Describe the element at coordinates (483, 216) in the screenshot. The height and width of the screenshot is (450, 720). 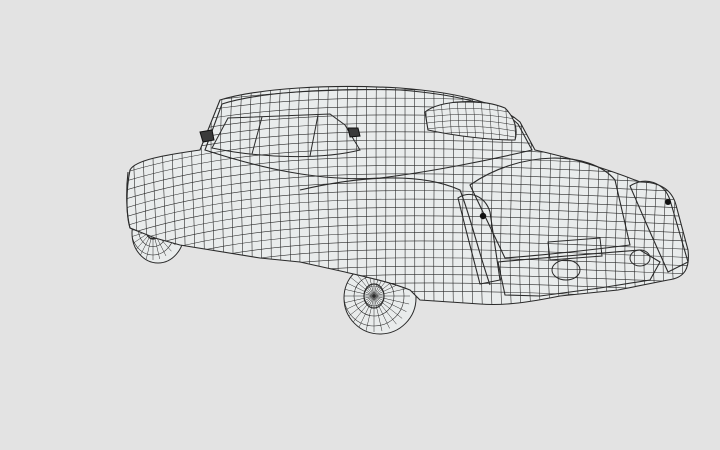
I see `left-tail-light` at that location.